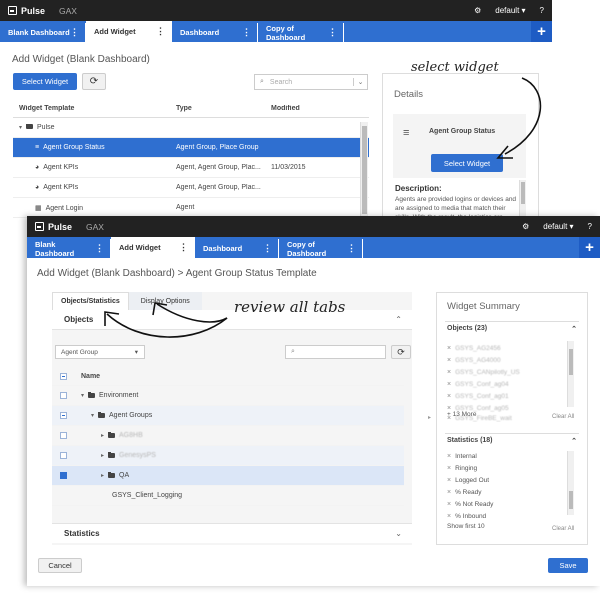 The height and width of the screenshot is (600, 600). Describe the element at coordinates (466, 526) in the screenshot. I see `show-first-link: Show first 10` at that location.